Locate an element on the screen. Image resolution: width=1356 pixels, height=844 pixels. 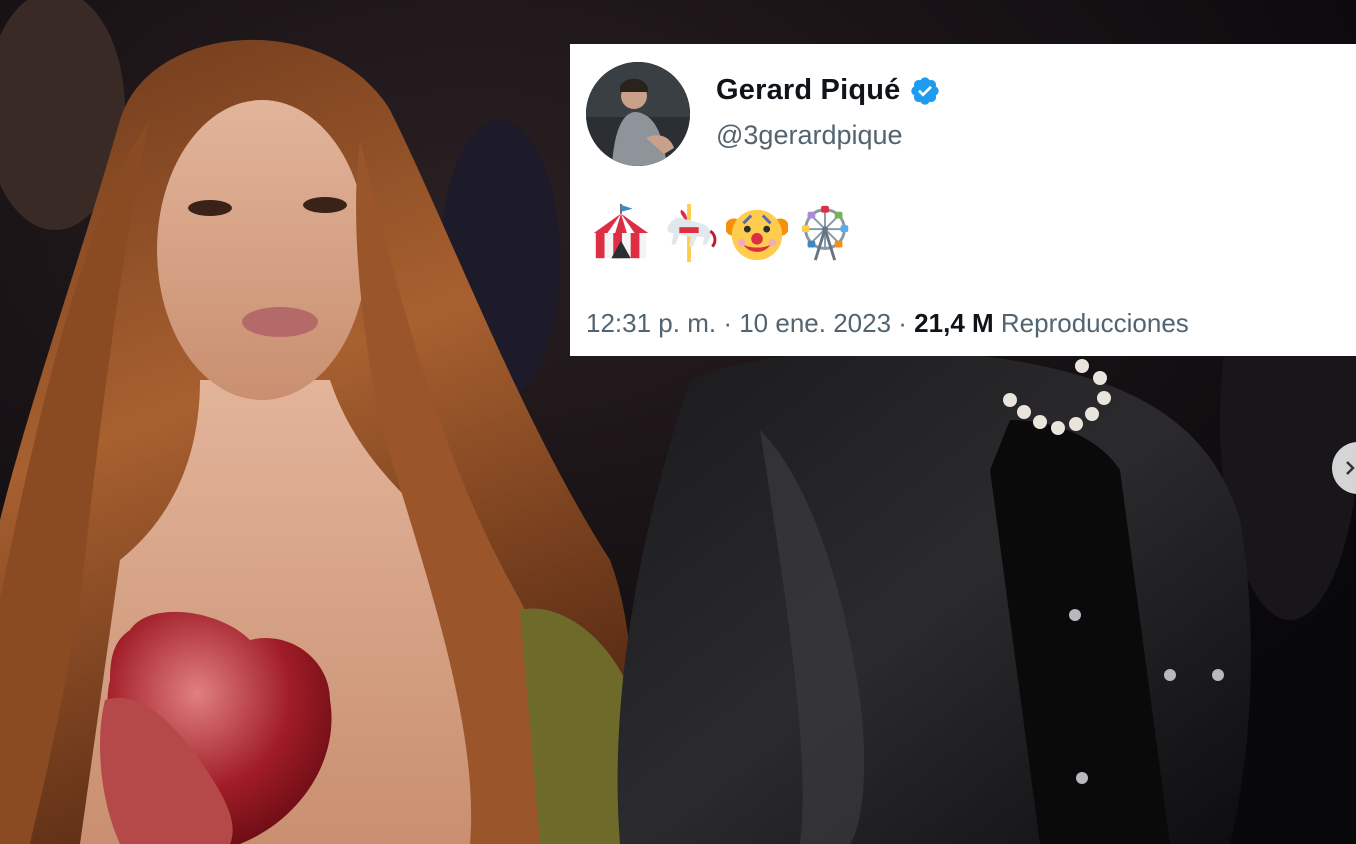
chevron-right-icon is located at coordinates (1350, 468).